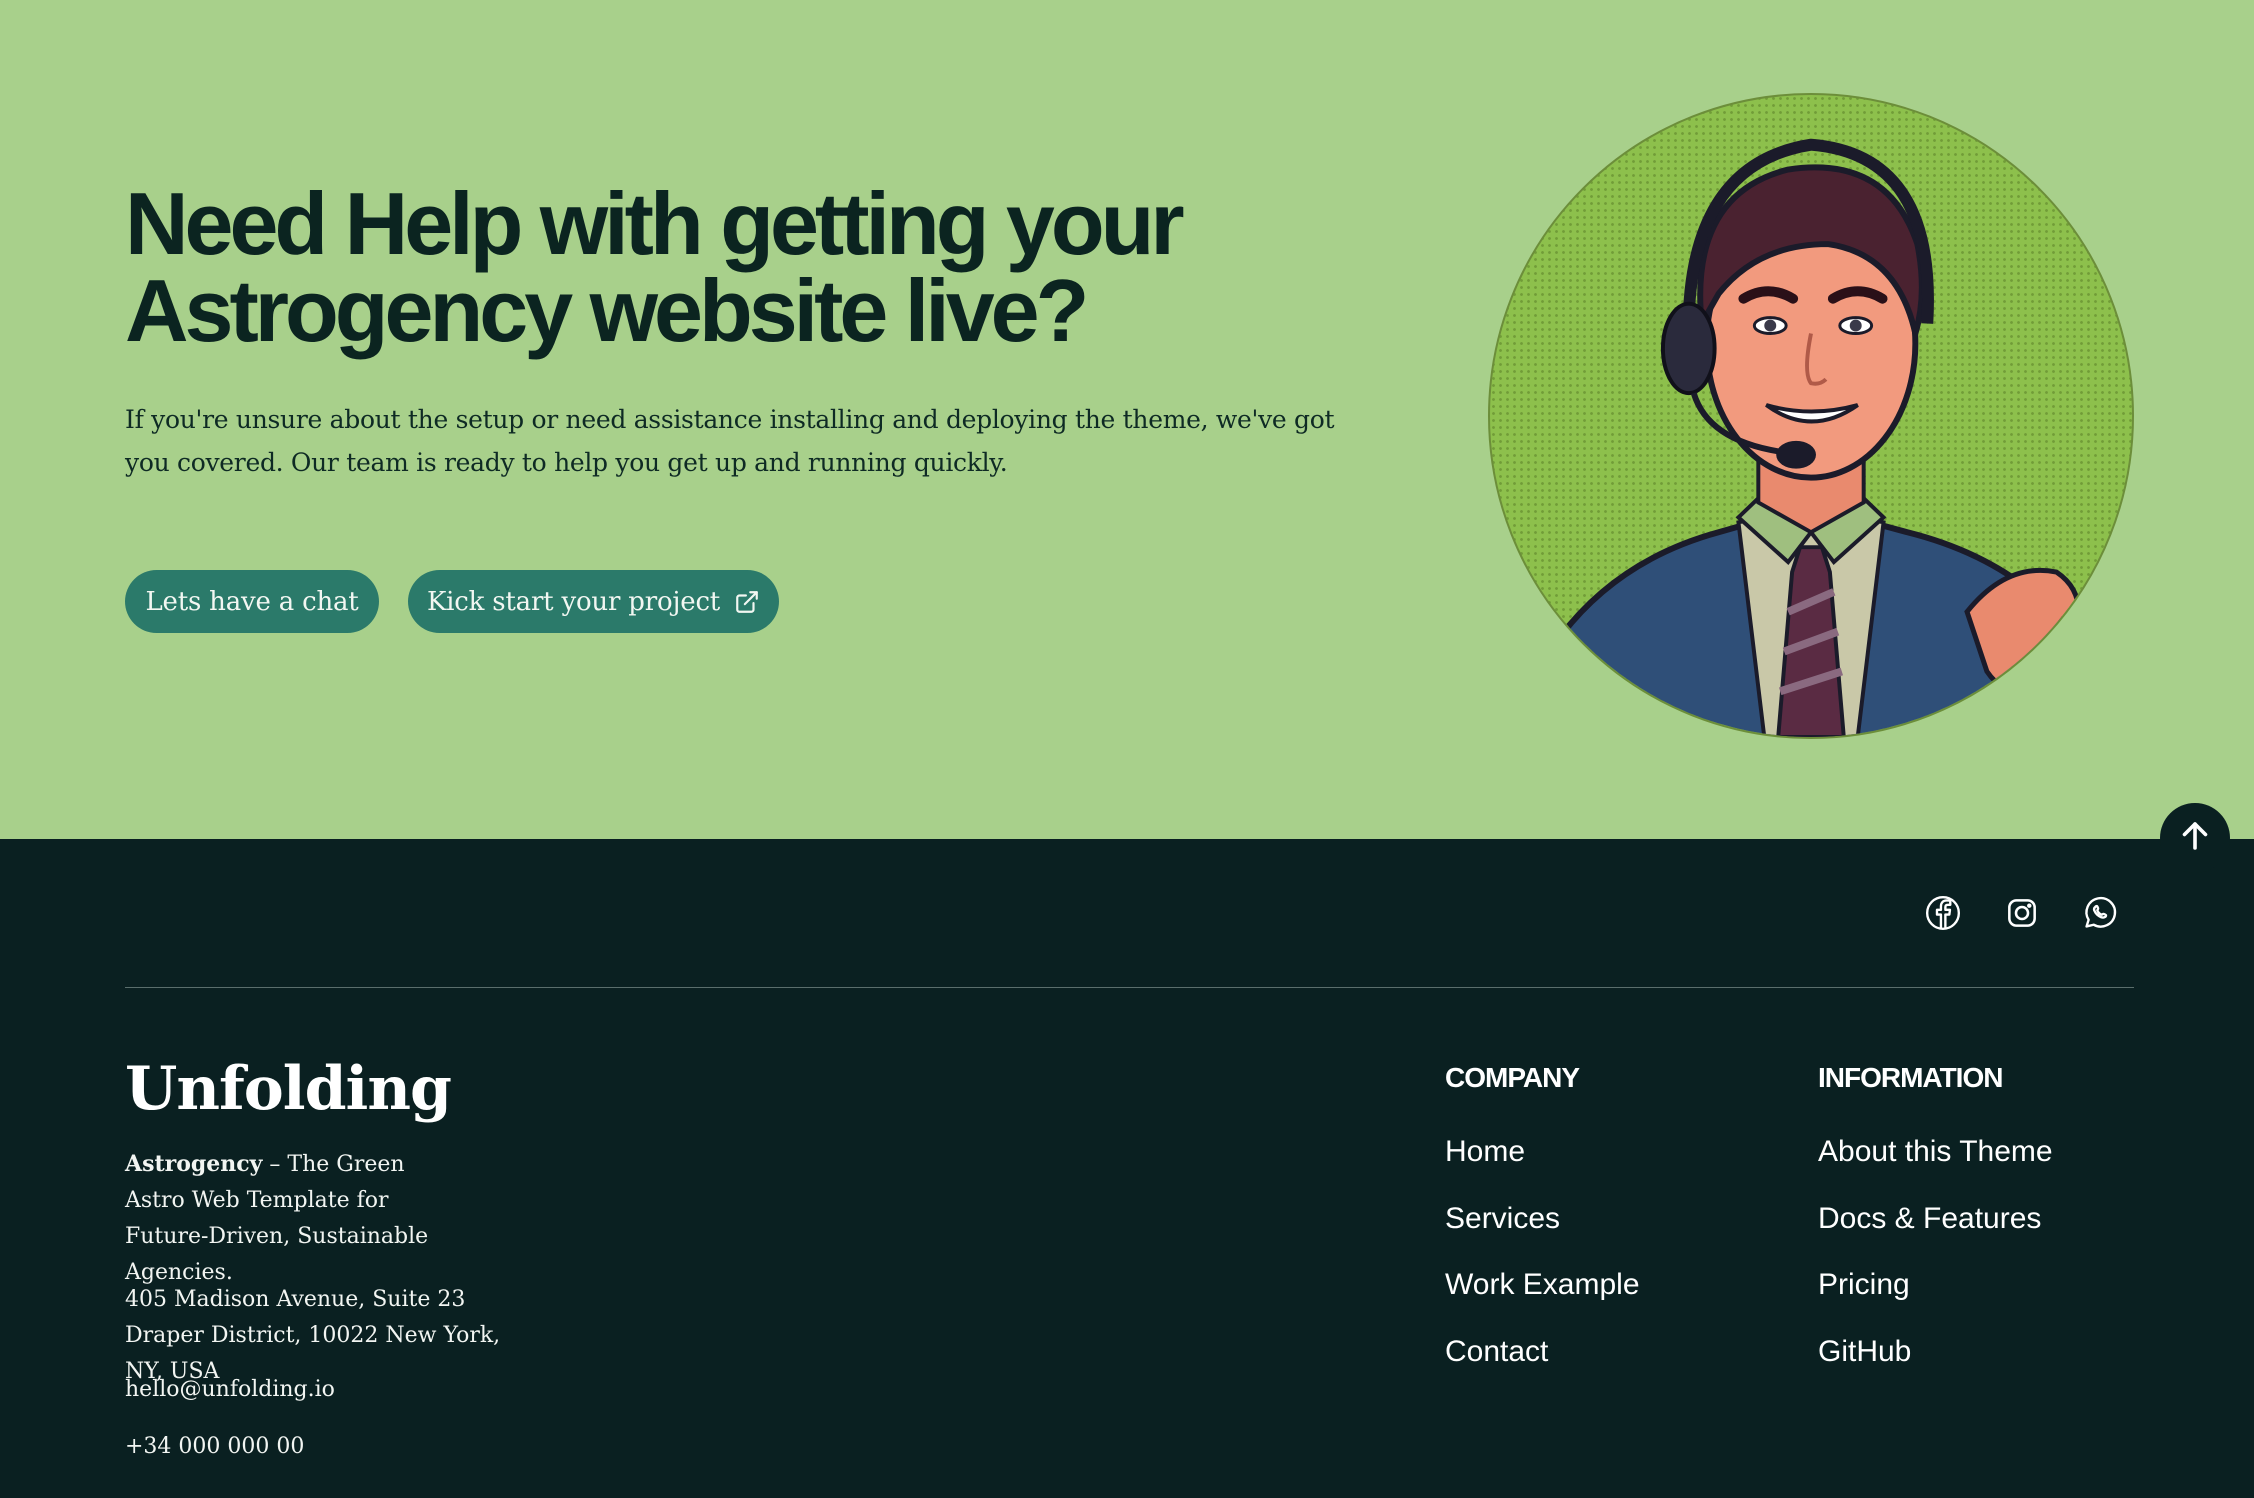 This screenshot has width=2254, height=1498. Describe the element at coordinates (1811, 416) in the screenshot. I see `support-agent-portrait` at that location.